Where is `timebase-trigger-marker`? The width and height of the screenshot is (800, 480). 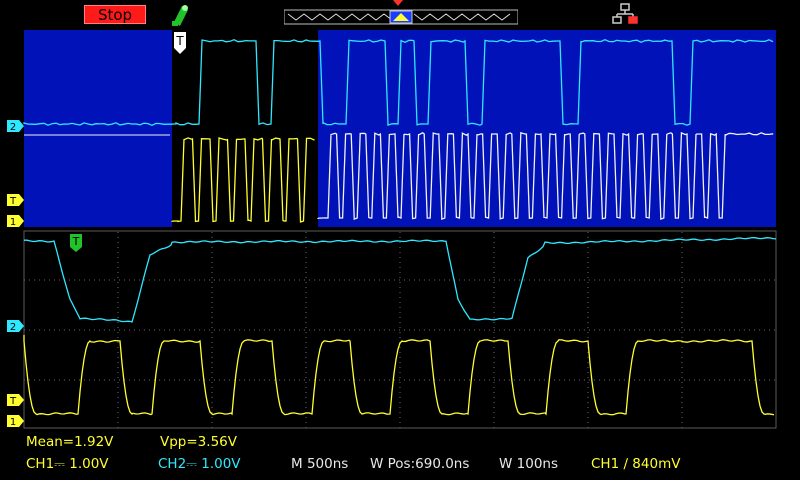
timebase-trigger-marker is located at coordinates (398, 3).